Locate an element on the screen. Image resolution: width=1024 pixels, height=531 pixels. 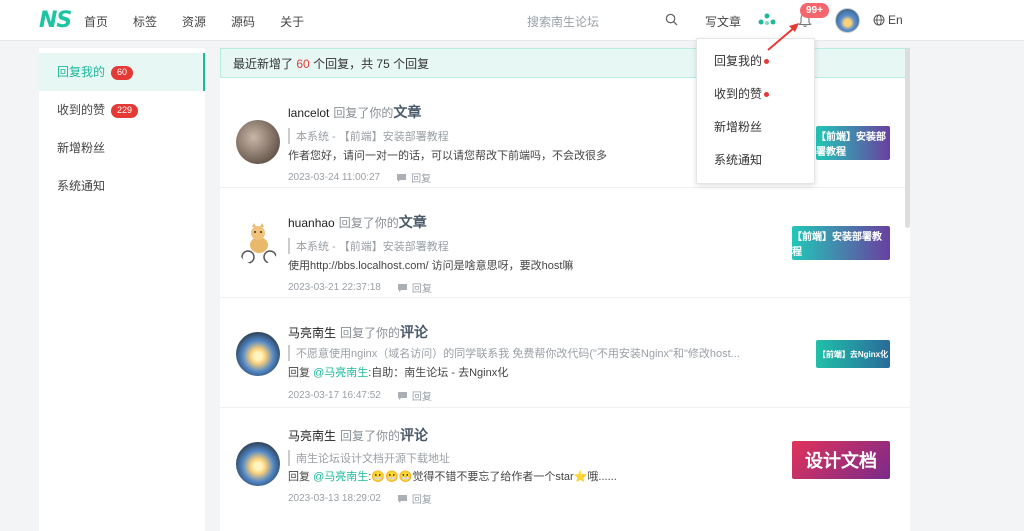
dropdown-item-label: 收到的赞 is located at coordinates (738, 94).